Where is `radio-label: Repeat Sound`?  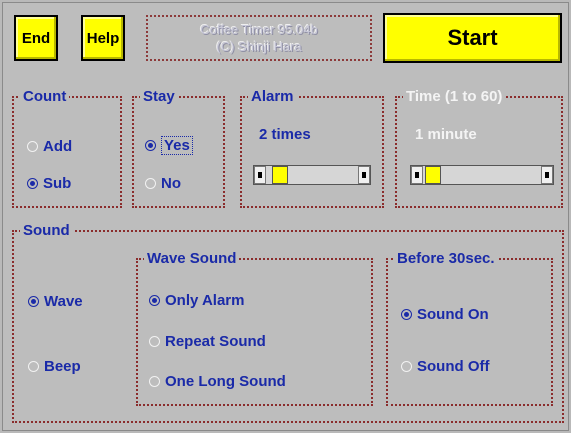
radio-label: Repeat Sound is located at coordinates (215, 341).